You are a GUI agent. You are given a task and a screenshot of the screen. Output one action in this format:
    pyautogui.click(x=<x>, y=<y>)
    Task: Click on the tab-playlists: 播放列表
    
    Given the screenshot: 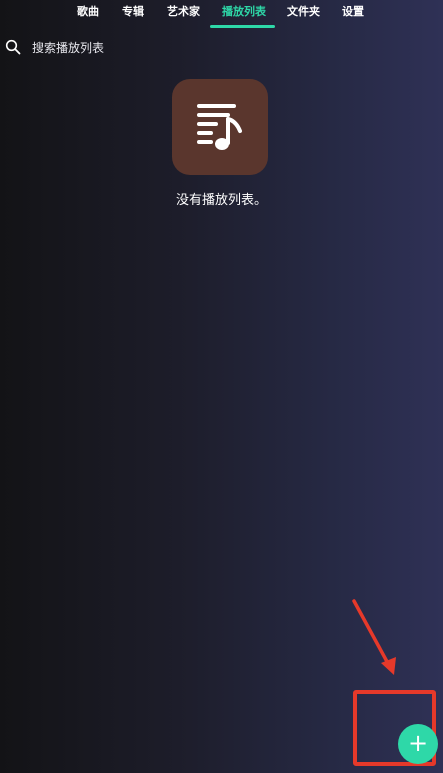 What is the action you would take?
    pyautogui.click(x=244, y=11)
    